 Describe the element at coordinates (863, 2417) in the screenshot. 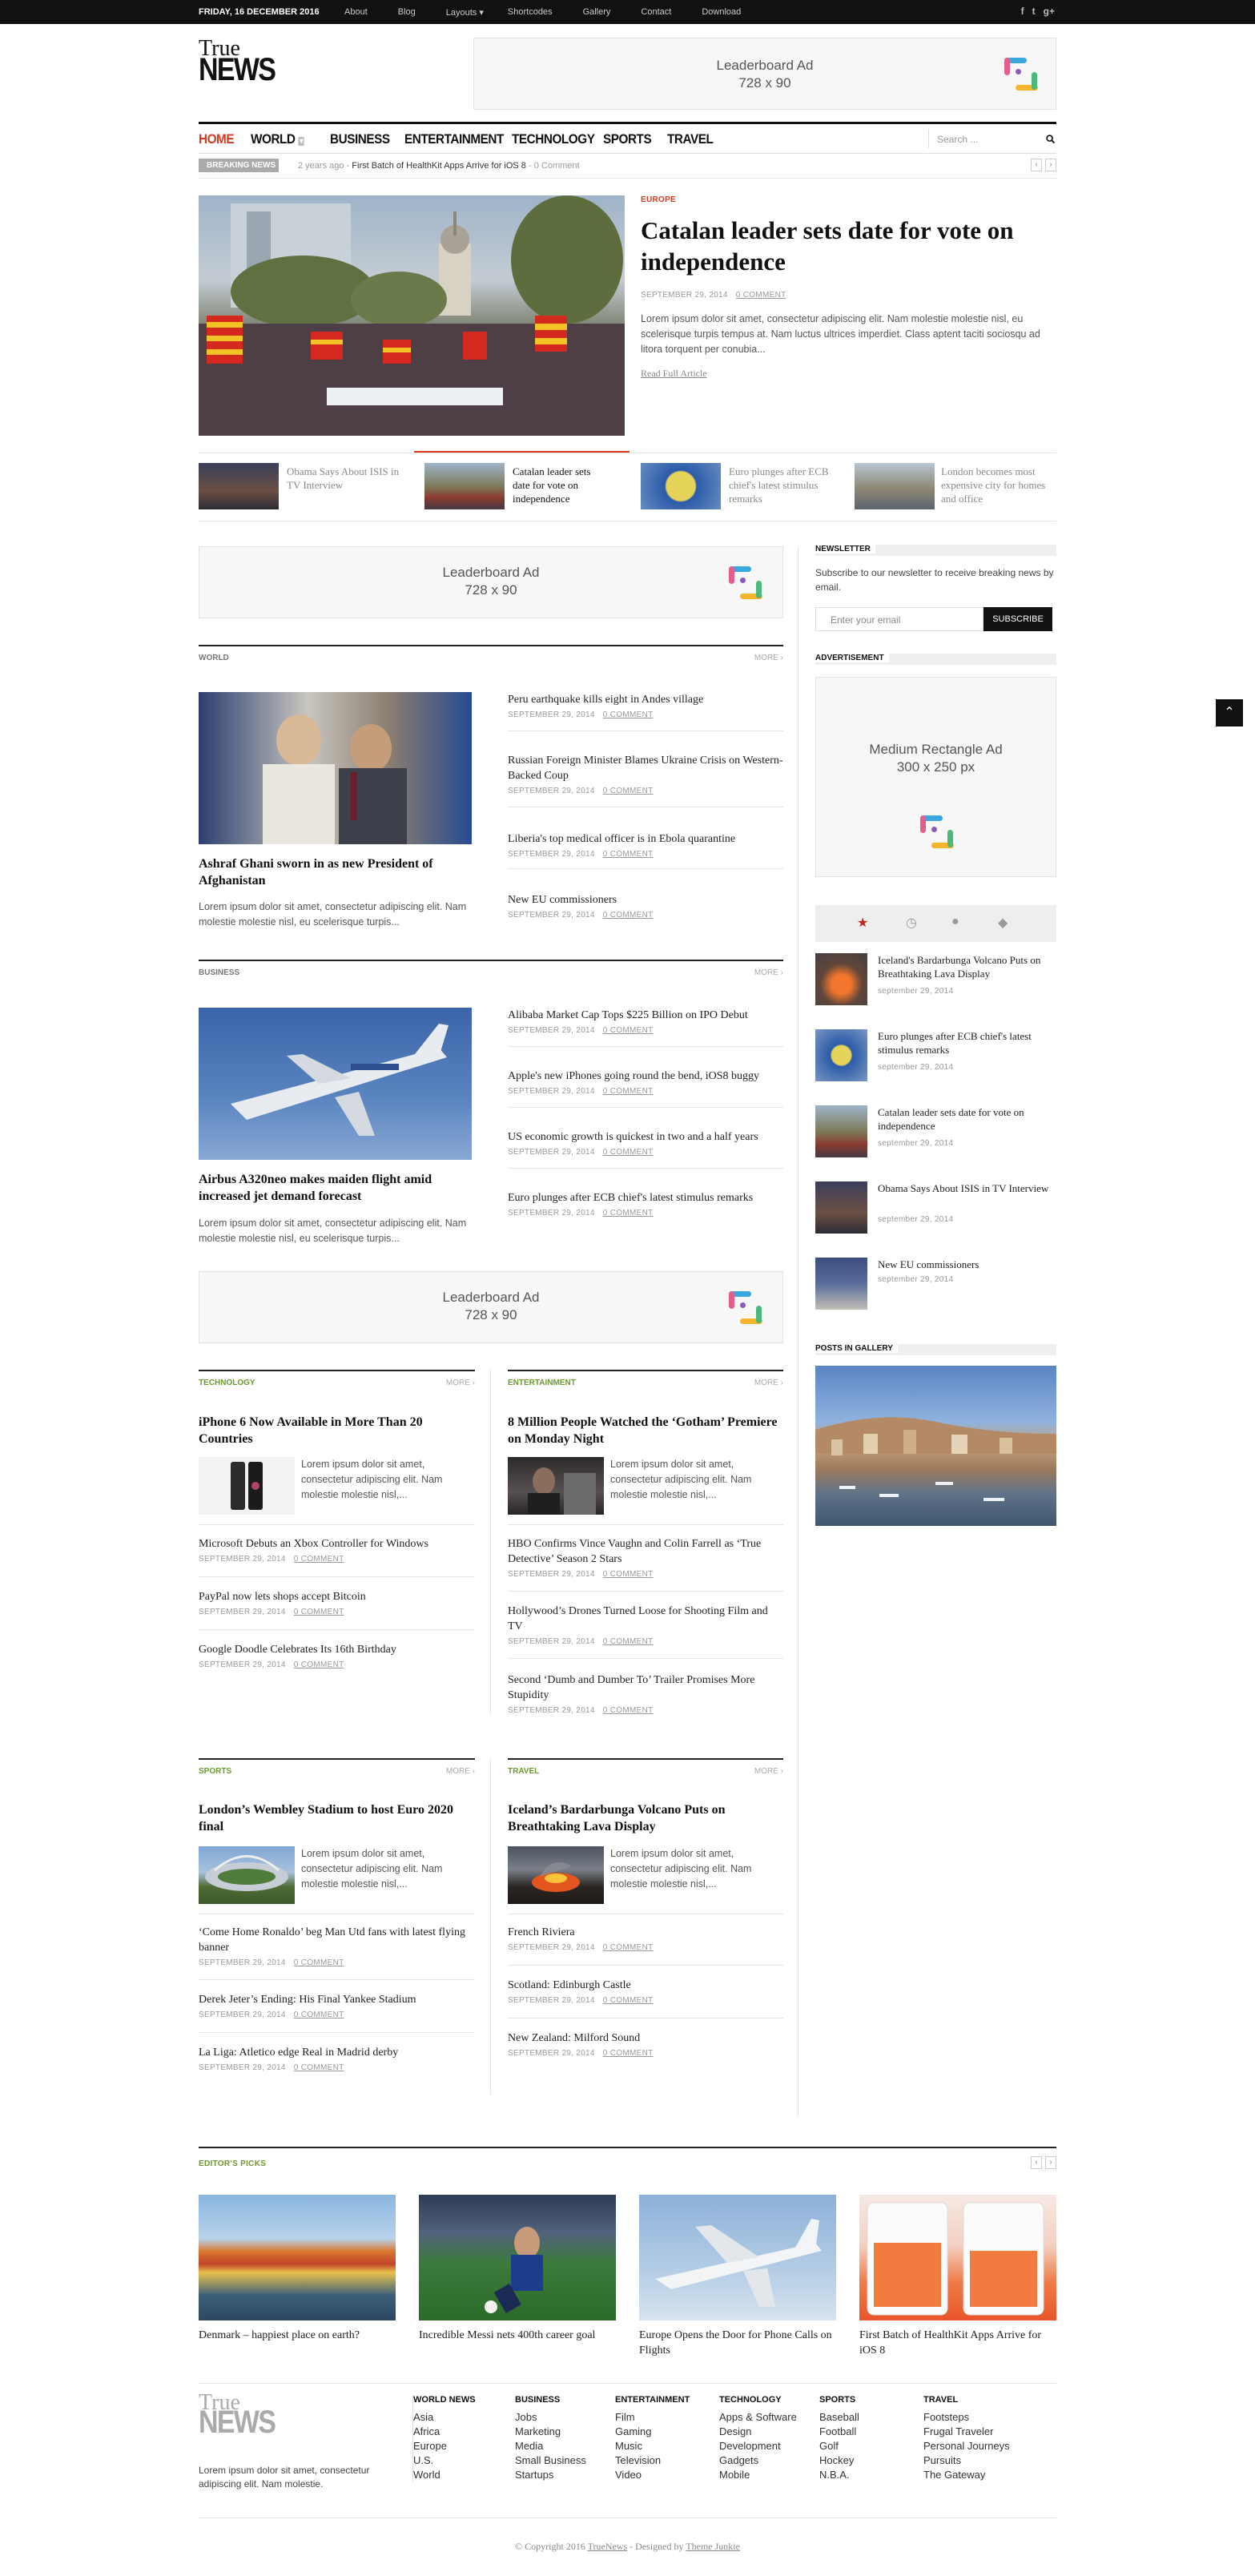

I see `footer-link: Baseball` at that location.